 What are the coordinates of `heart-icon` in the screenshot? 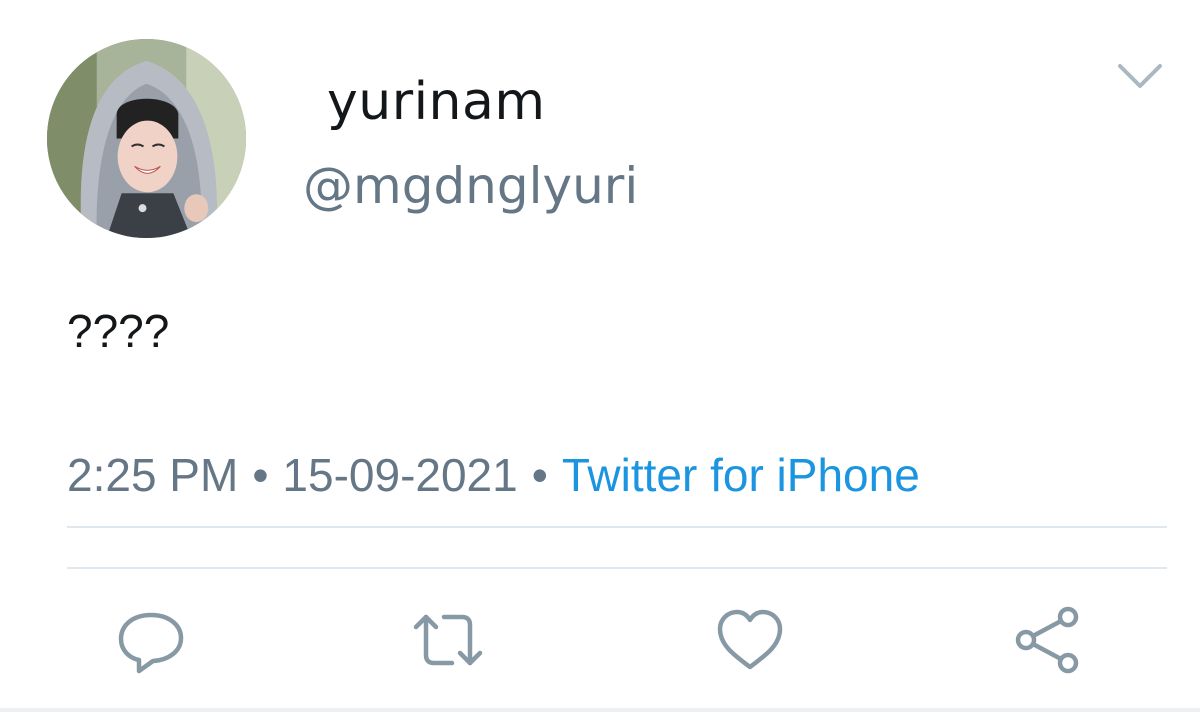 It's located at (750, 639).